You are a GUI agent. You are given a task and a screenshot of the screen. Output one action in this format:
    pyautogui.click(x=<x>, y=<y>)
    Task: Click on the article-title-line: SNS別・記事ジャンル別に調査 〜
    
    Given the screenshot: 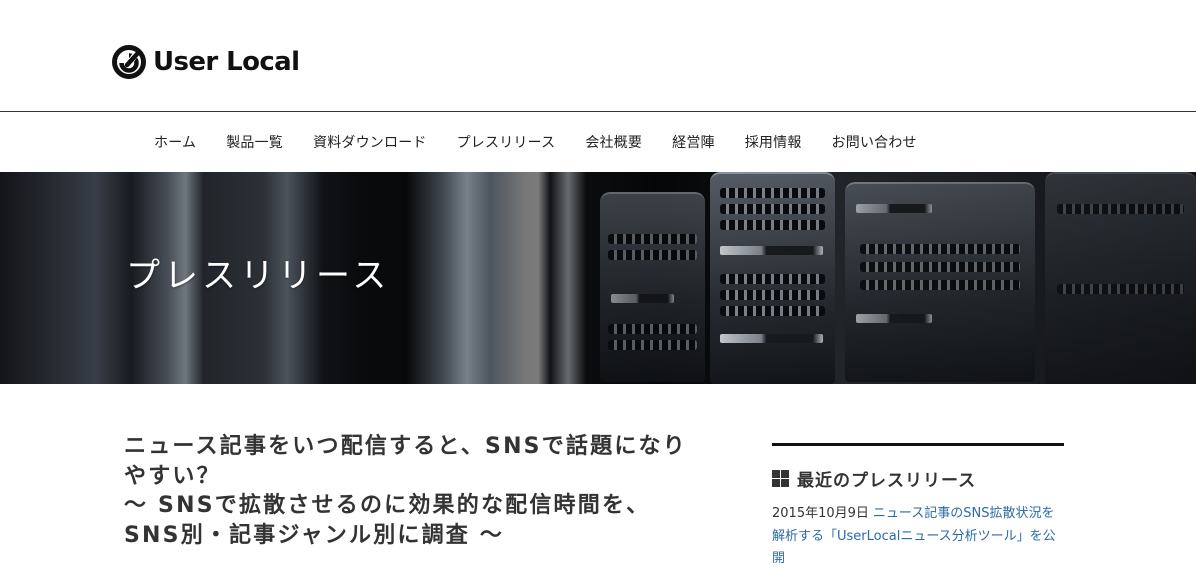 What is the action you would take?
    pyautogui.click(x=314, y=535)
    